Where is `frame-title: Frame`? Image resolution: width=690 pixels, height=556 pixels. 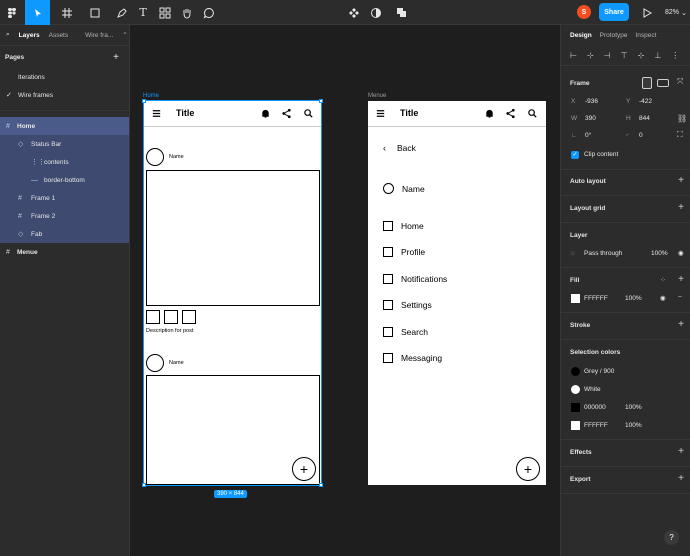 frame-title: Frame is located at coordinates (580, 83).